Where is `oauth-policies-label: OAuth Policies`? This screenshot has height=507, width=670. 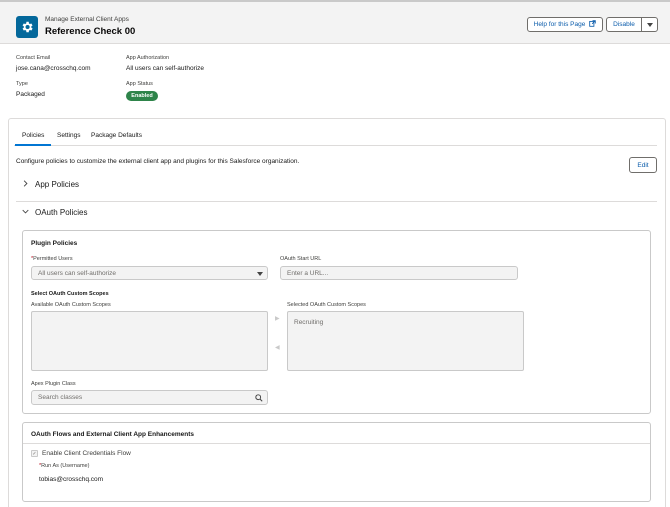 oauth-policies-label: OAuth Policies is located at coordinates (61, 212).